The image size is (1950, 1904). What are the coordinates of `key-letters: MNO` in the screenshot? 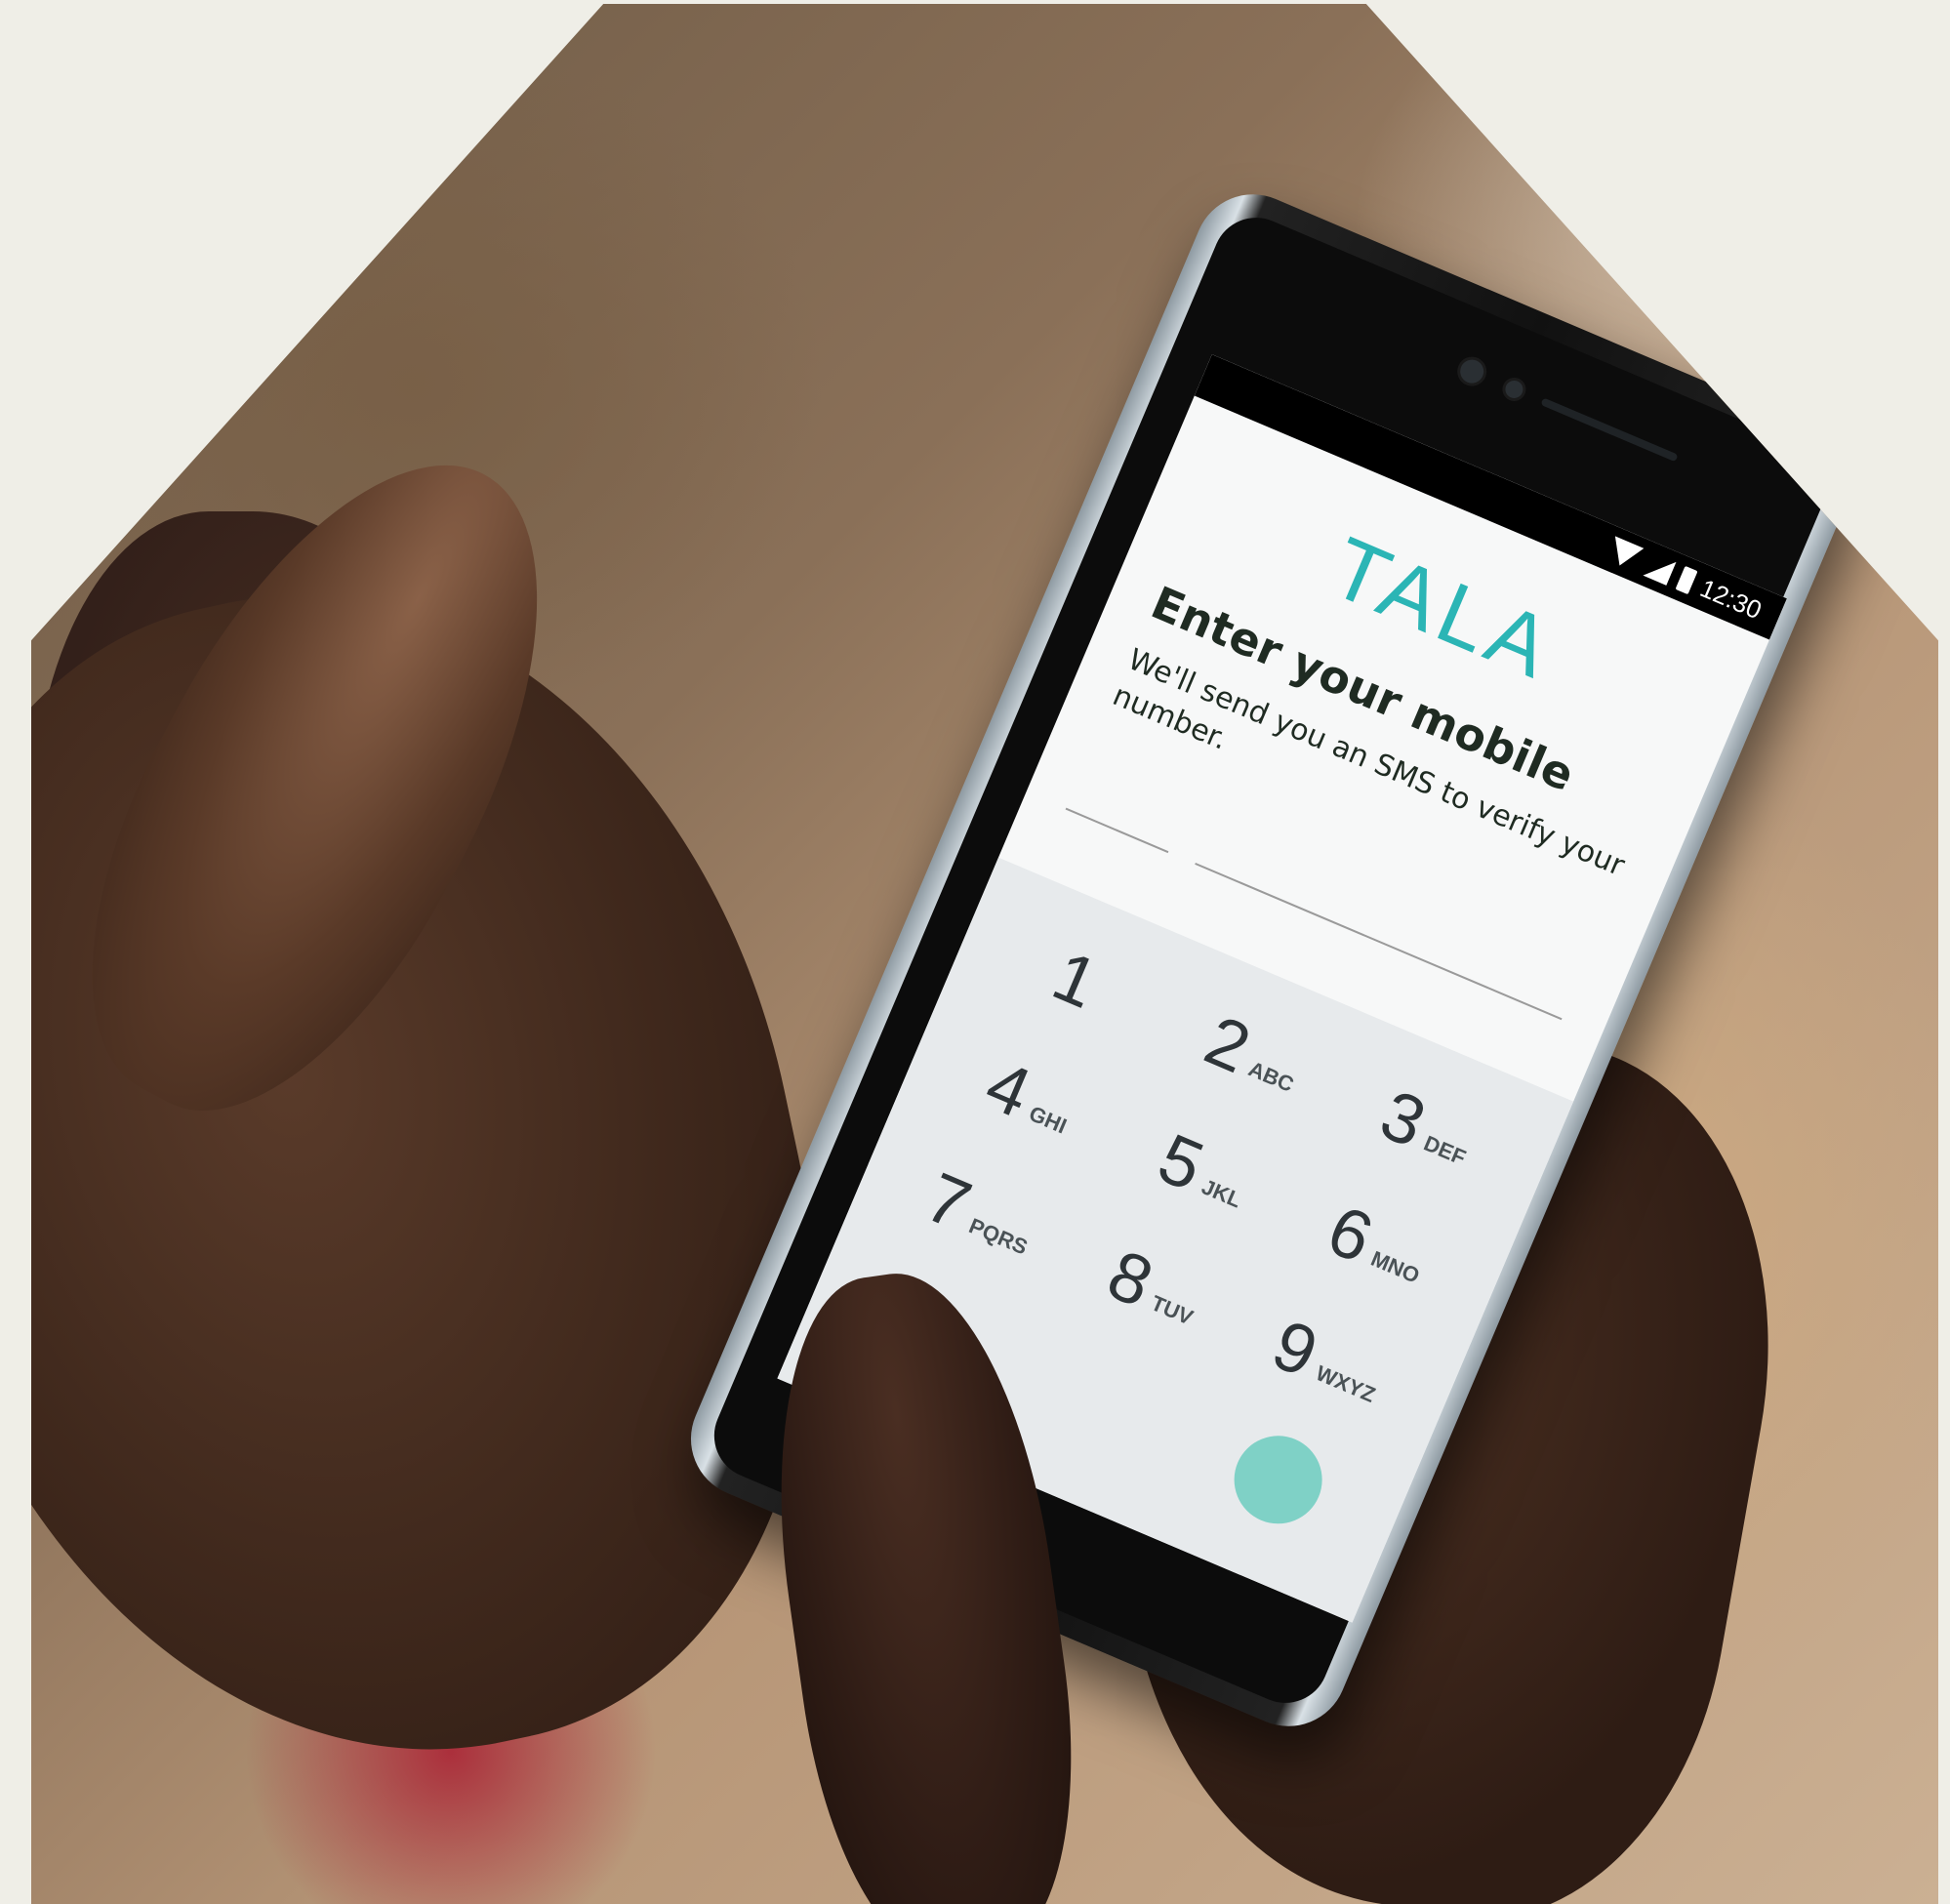 It's located at (1396, 1266).